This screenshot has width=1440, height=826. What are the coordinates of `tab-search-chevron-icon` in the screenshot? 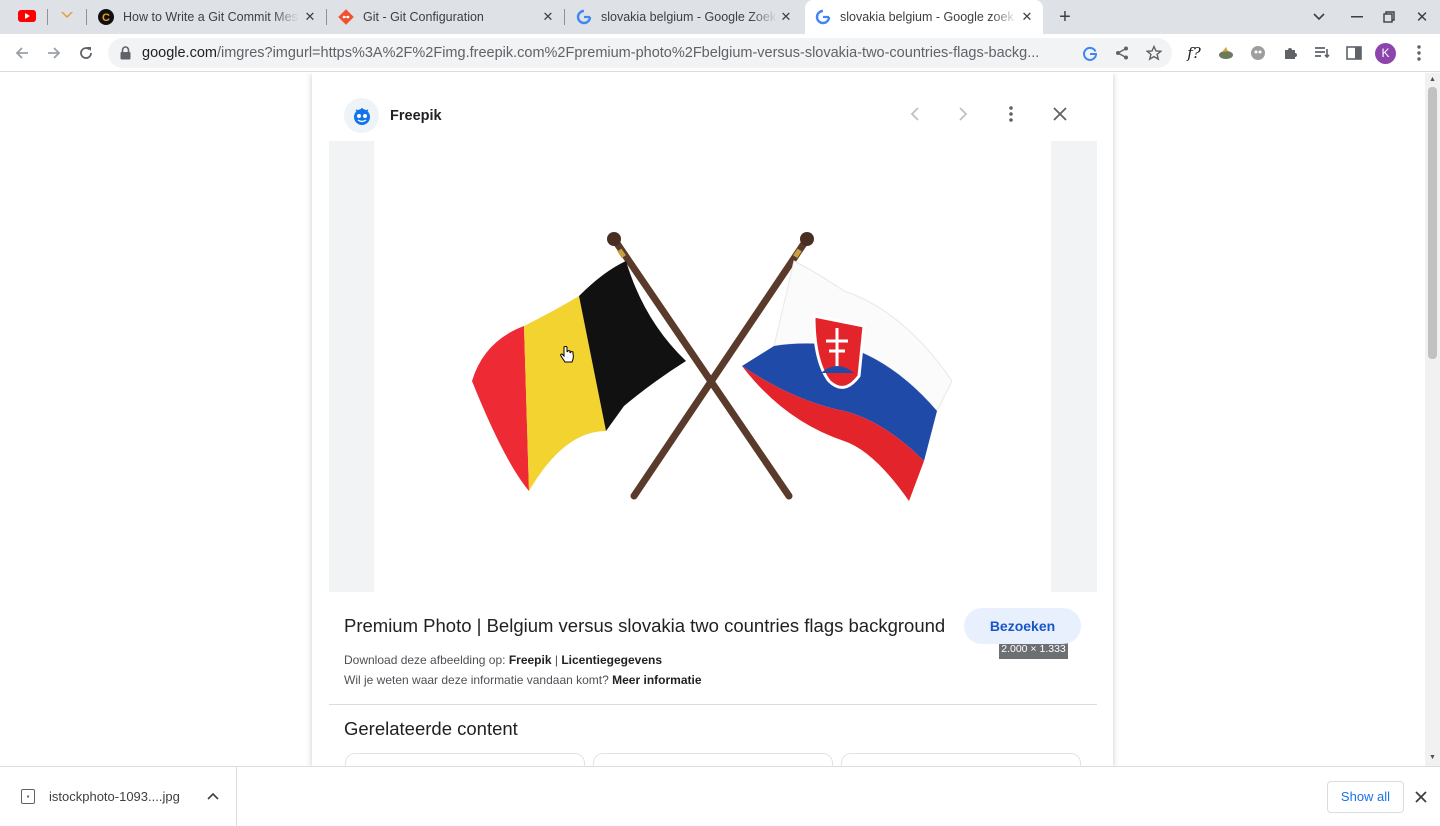 It's located at (1319, 17).